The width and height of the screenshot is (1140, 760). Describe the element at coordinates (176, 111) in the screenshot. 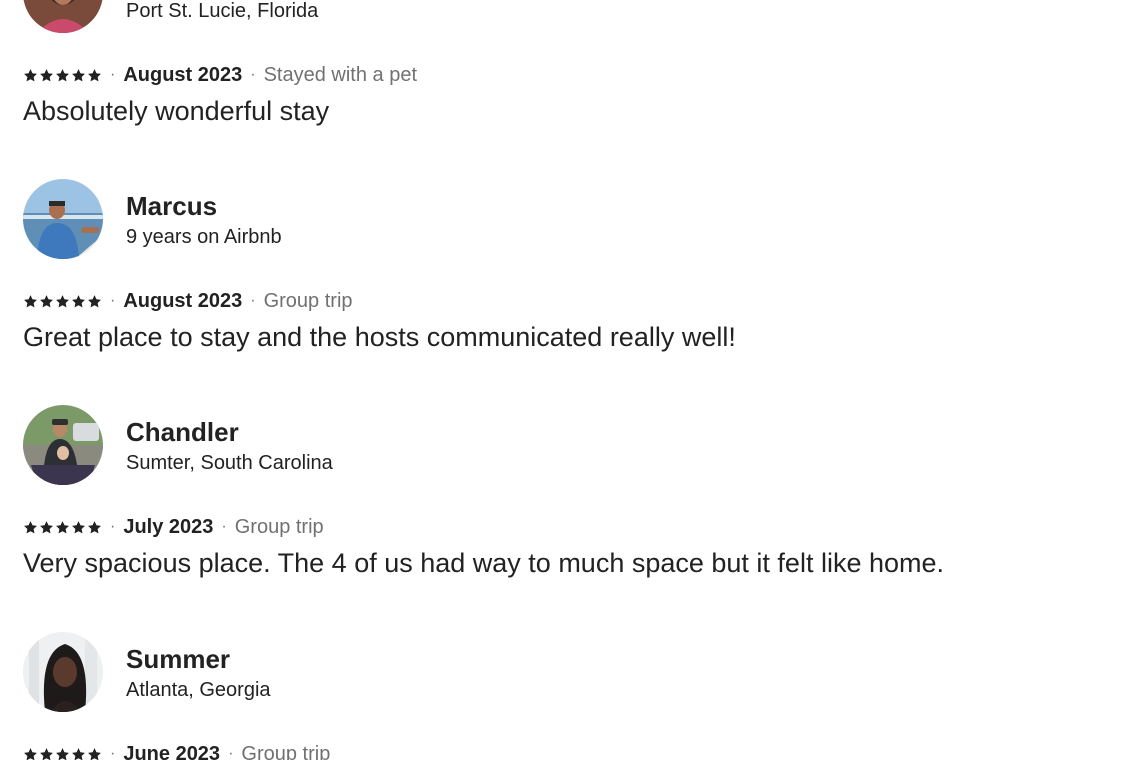

I see `review-text: Absolutely wonderful stay` at that location.